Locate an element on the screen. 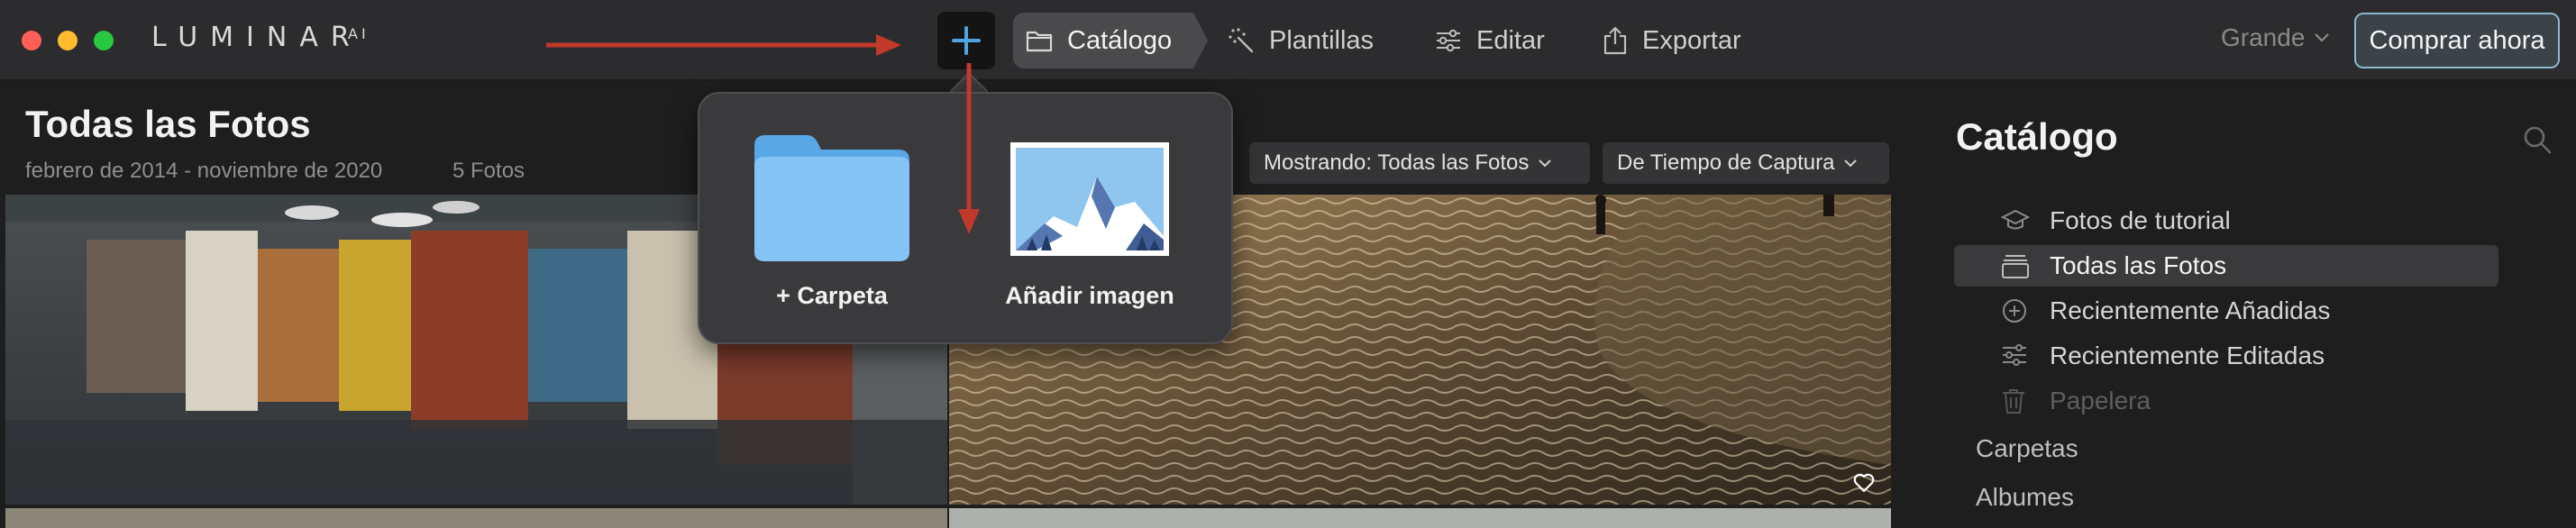 Image resolution: width=2576 pixels, height=528 pixels. show-filter-label: Mostrando: Todas las Fotos is located at coordinates (1397, 162).